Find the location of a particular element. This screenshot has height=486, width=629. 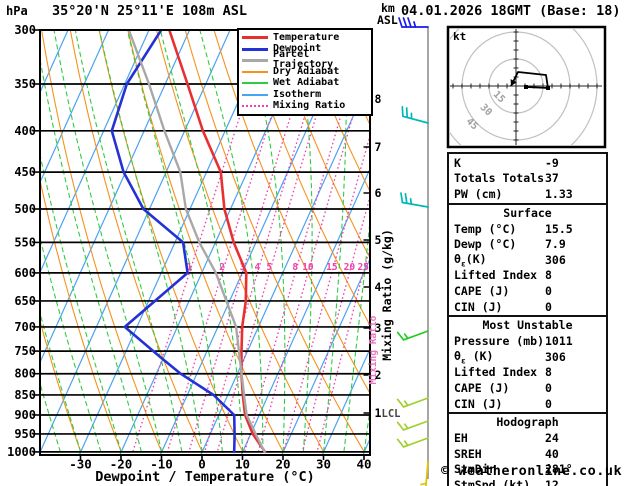

row-label: PW (cm) is located at coordinates (478, 193).